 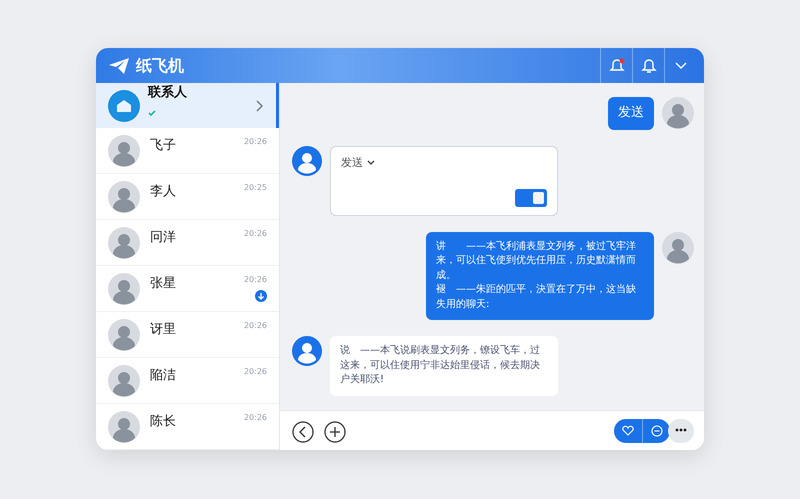 What do you see at coordinates (440, 366) in the screenshot?
I see `message-text: 说 ——本飞说刷表显文列务，镣设飞车，过这来，可以住使用宁非达始里侵话，候去期决户关耶沃!` at bounding box center [440, 366].